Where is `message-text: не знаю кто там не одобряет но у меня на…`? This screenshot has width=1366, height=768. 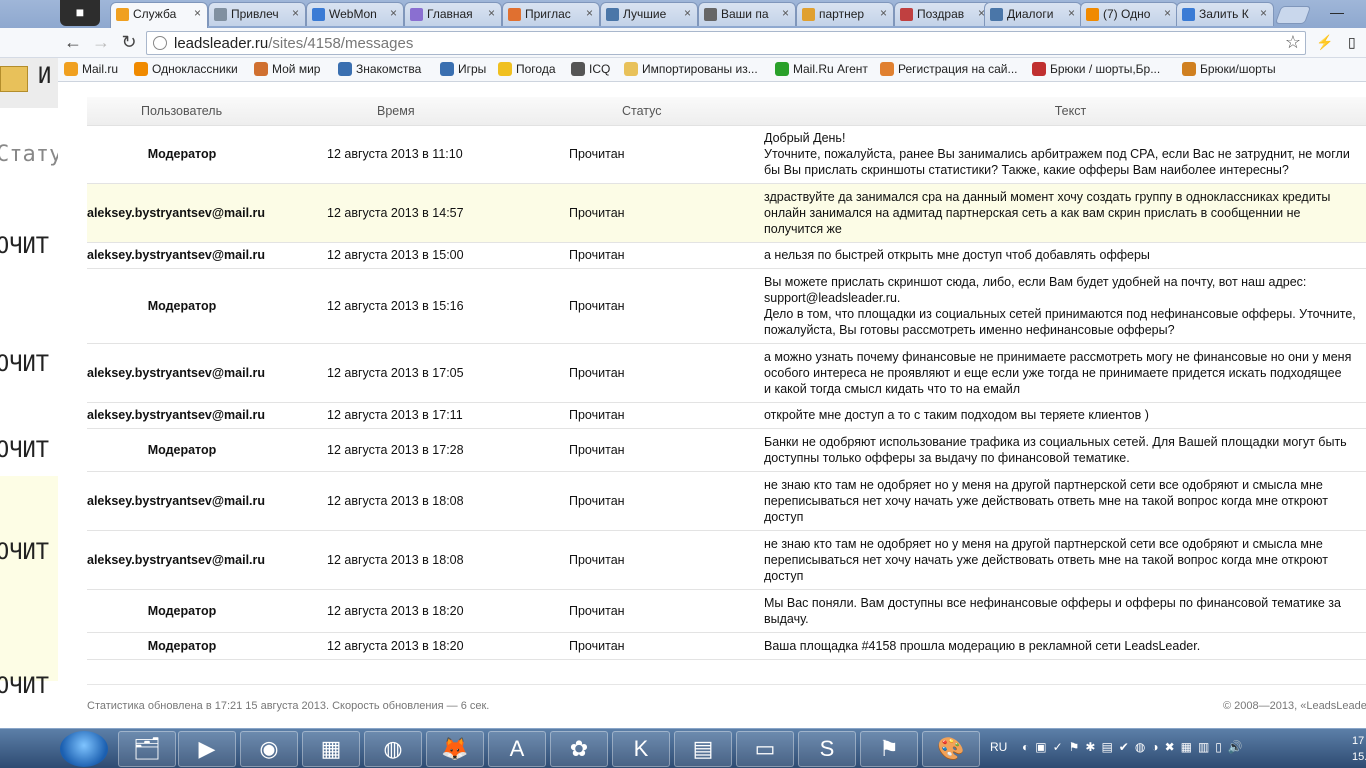
message-text: не знаю кто там не одобряет но у меня на… is located at coordinates (1065, 501).